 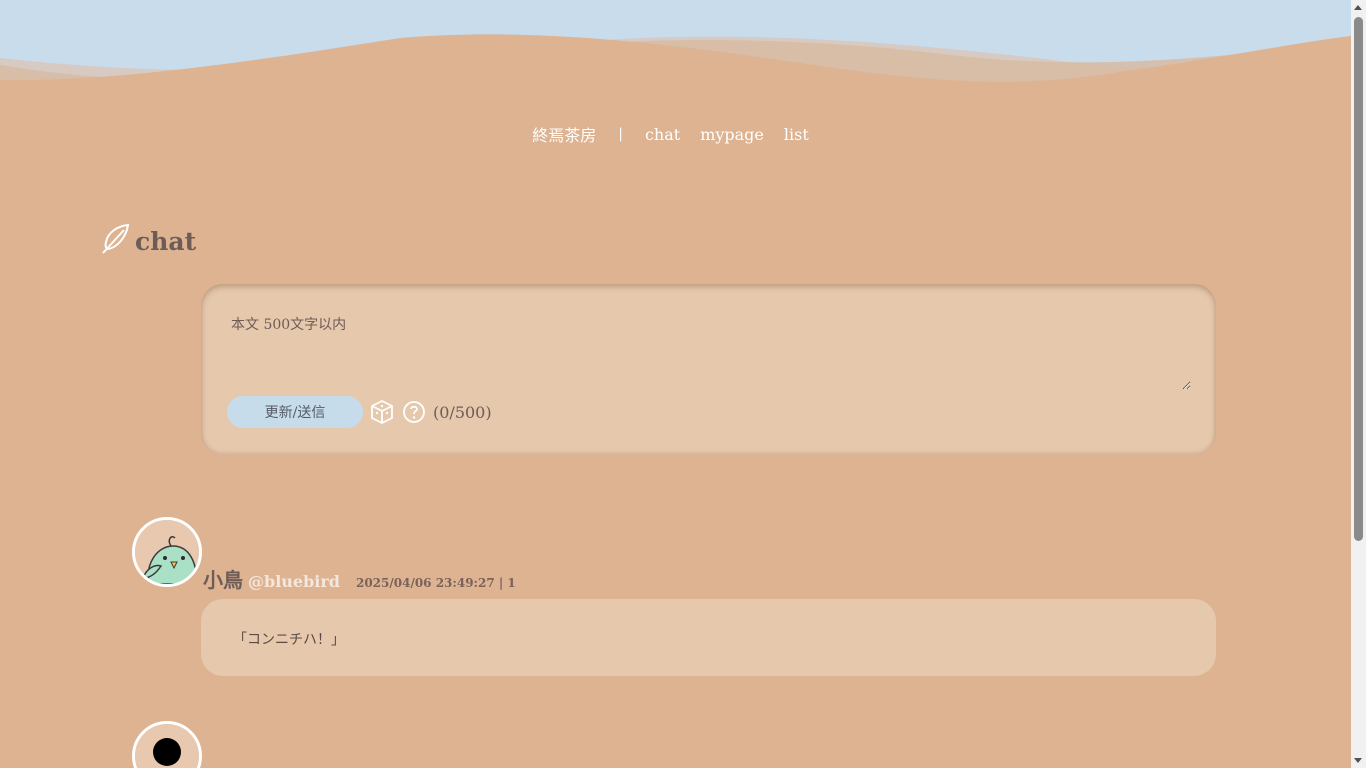 I want to click on compose-controls: 更新/送信 (0/500), so click(x=359, y=412).